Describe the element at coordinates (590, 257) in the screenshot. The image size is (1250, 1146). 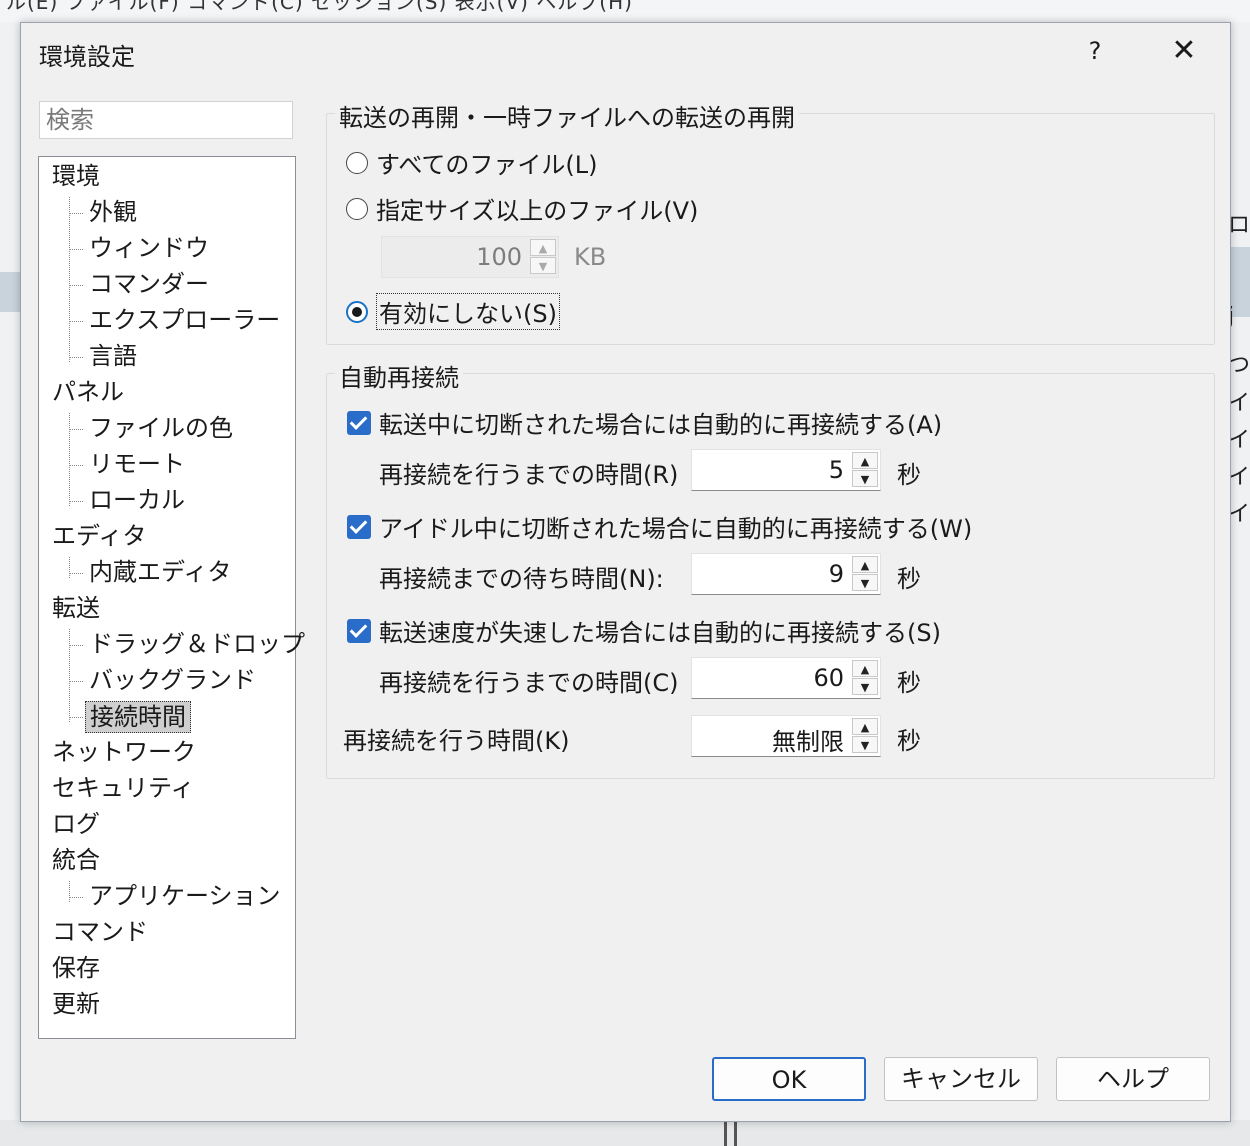
I see `size-unit-label: KB` at that location.